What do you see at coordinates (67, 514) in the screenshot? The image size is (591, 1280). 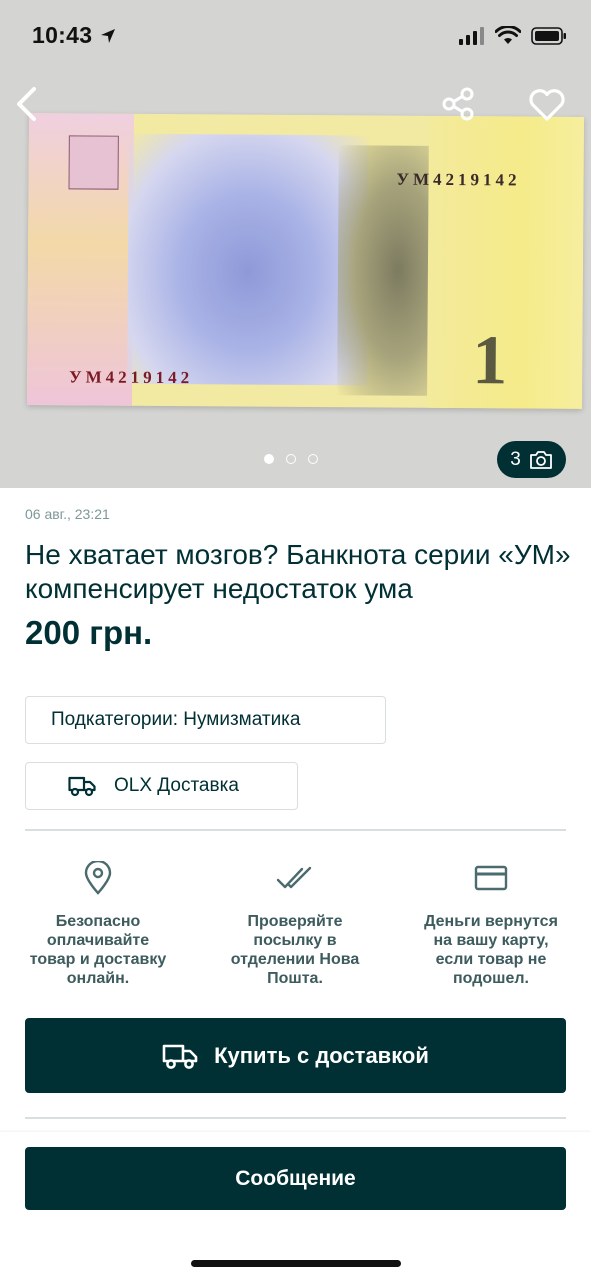 I see `posted-date: 06 авг., 23:21` at bounding box center [67, 514].